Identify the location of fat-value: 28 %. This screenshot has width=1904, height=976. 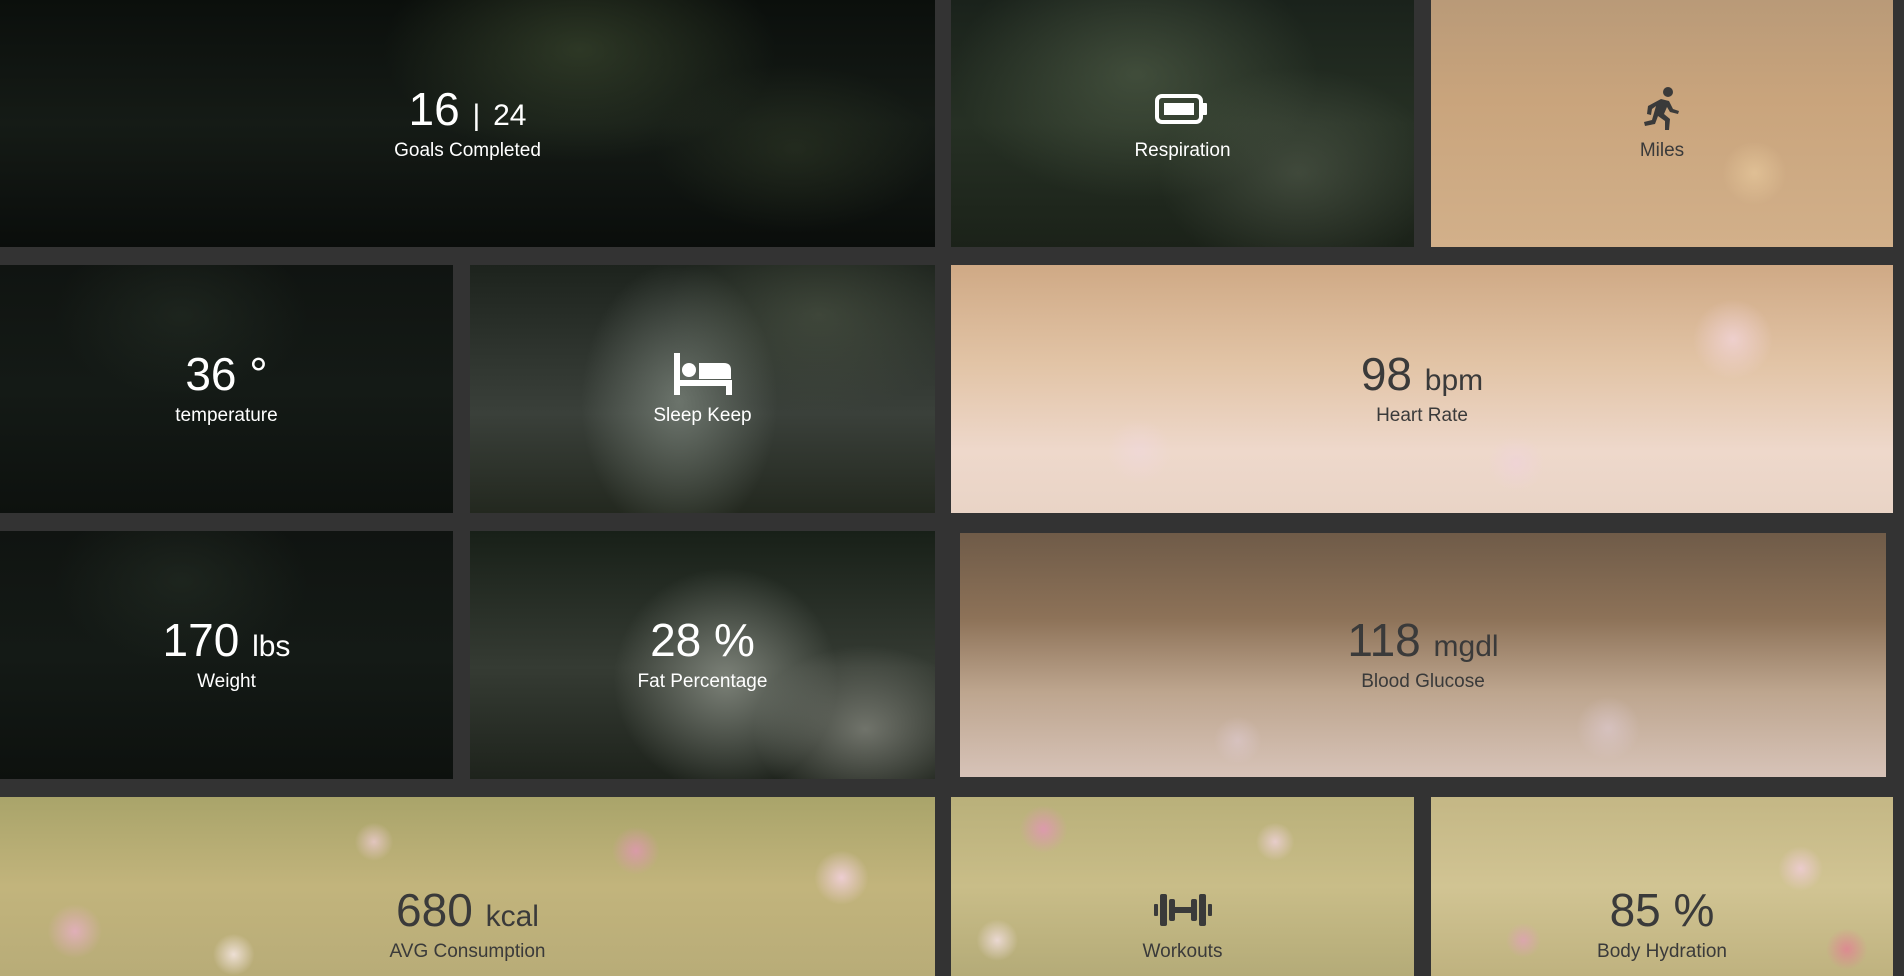
(702, 640).